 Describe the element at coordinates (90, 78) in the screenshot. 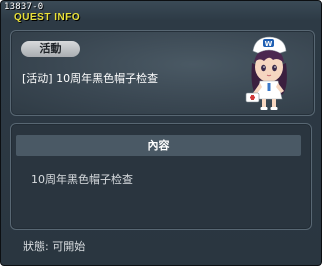

I see `quest-title: [活动] 10周年黑色帽子检查` at that location.